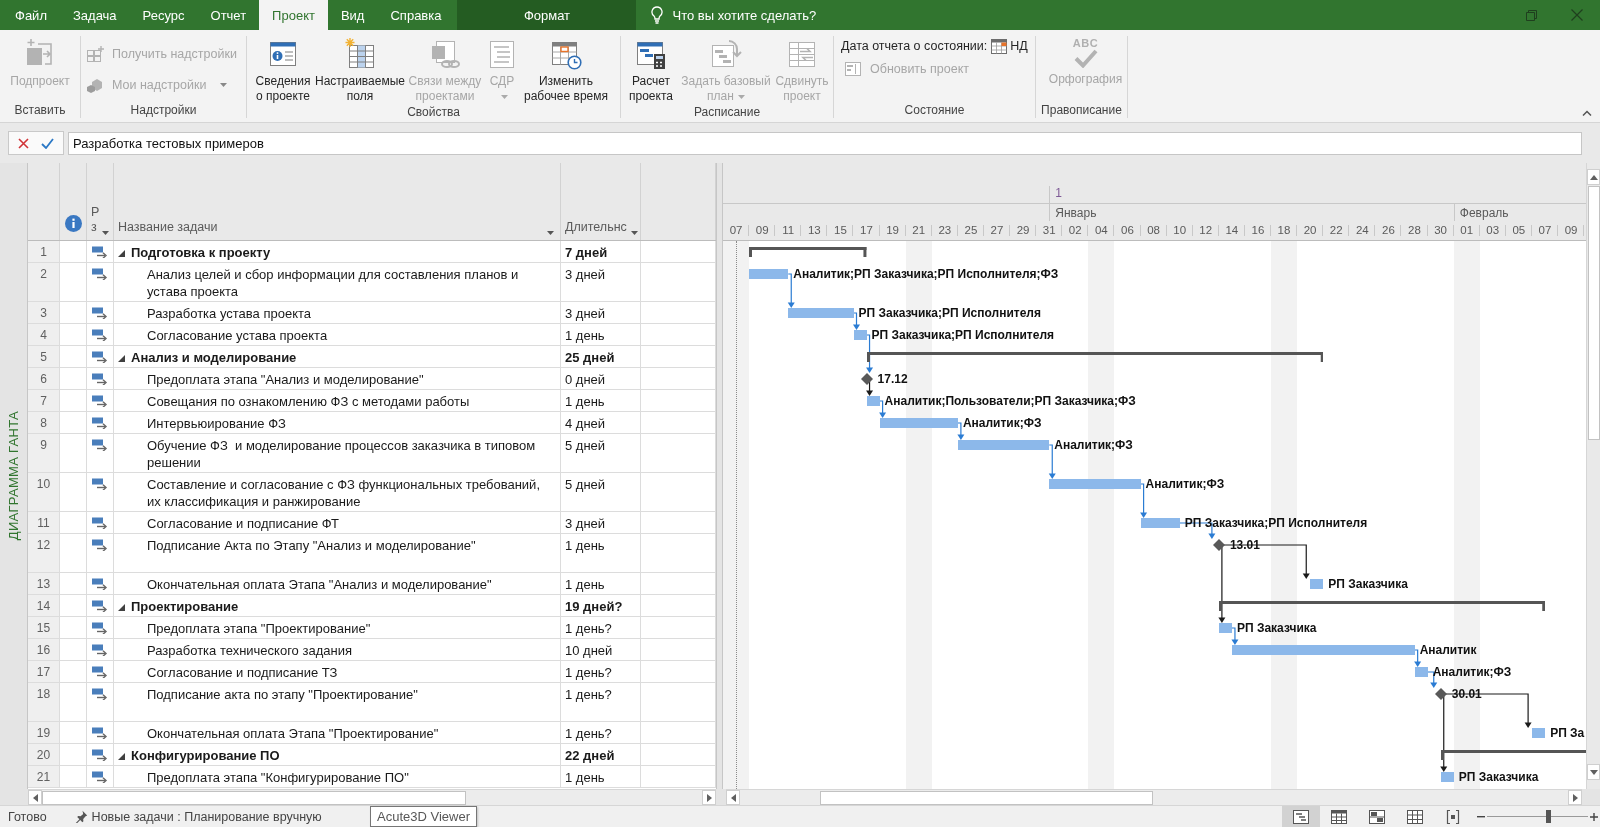 This screenshot has height=827, width=1600. What do you see at coordinates (1009, 46) in the screenshot?
I see `date-picker: НД` at bounding box center [1009, 46].